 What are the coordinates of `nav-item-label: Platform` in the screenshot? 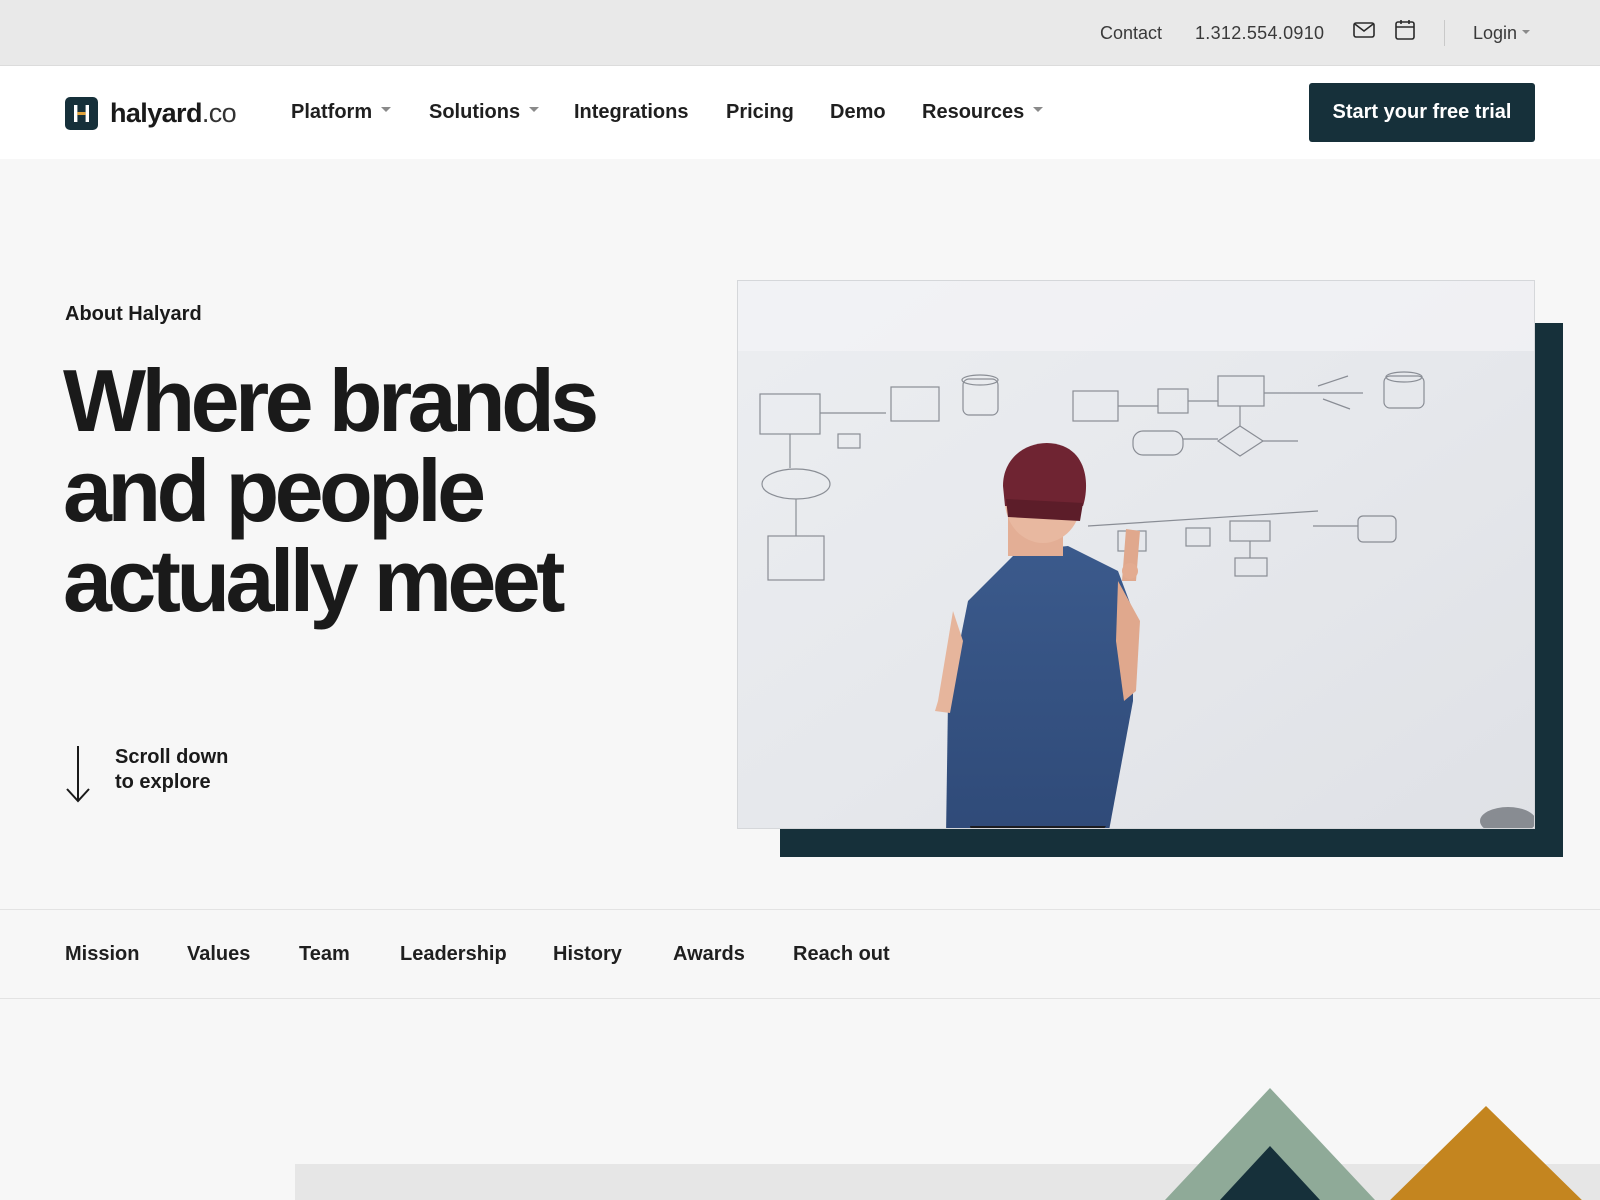 It's located at (332, 112).